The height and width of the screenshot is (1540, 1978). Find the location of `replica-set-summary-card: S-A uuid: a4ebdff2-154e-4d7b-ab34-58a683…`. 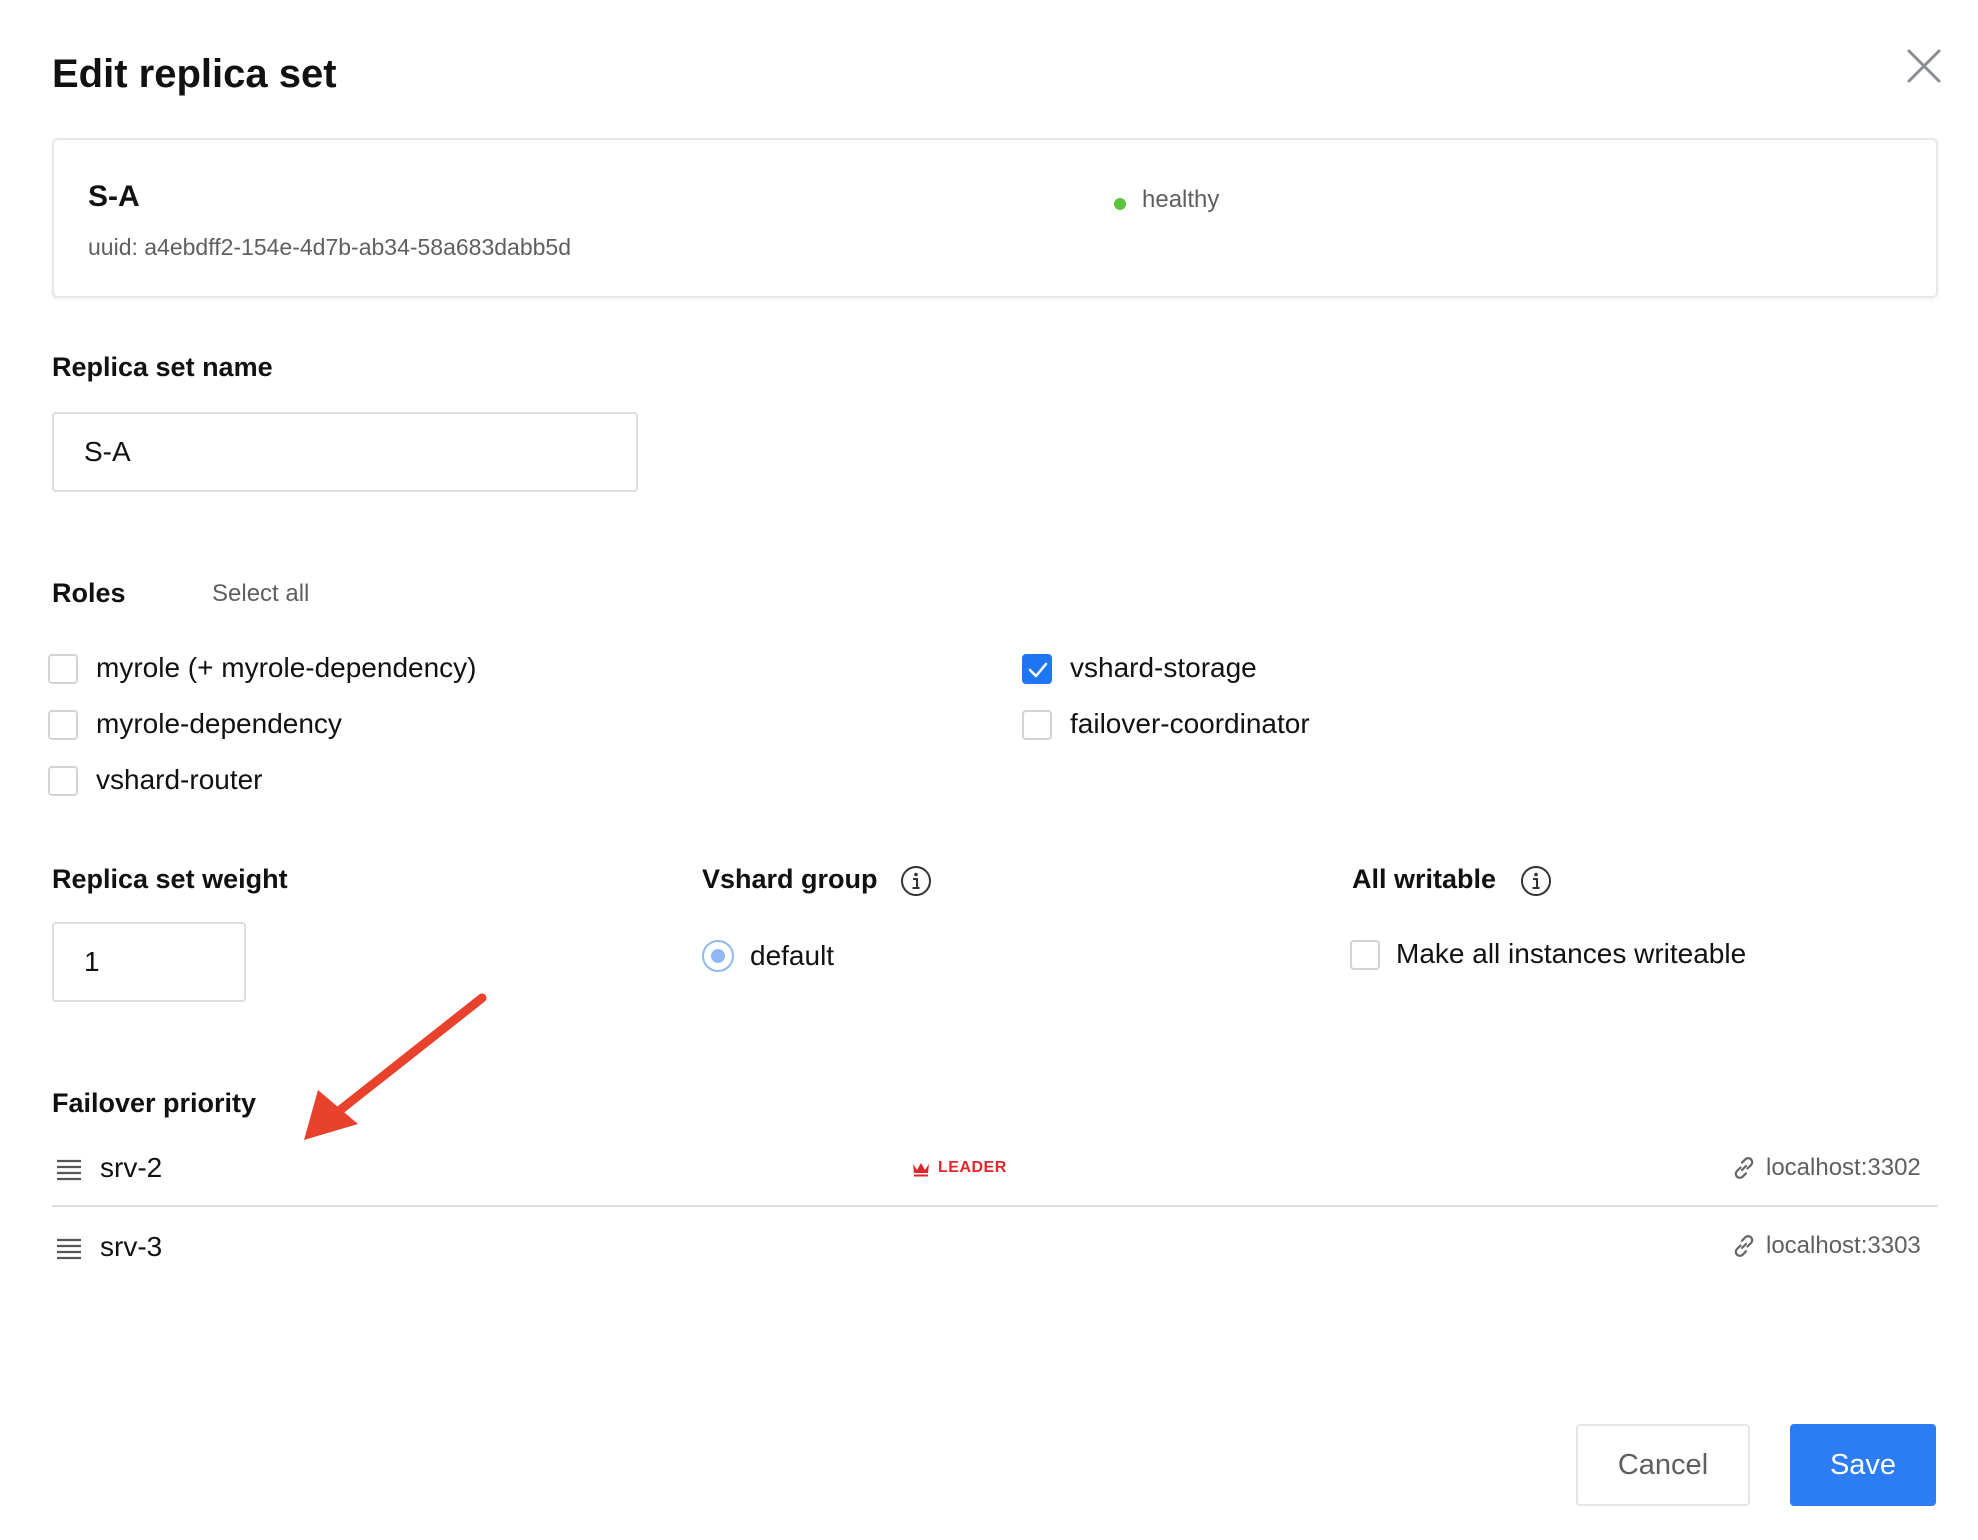

replica-set-summary-card: S-A uuid: a4ebdff2-154e-4d7b-ab34-58a683… is located at coordinates (995, 218).